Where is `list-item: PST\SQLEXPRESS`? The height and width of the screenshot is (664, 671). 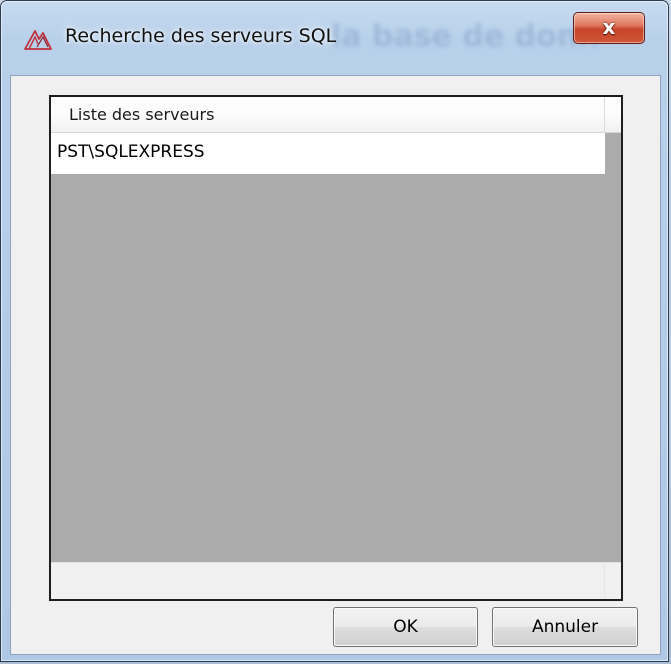
list-item: PST\SQLEXPRESS is located at coordinates (328, 153).